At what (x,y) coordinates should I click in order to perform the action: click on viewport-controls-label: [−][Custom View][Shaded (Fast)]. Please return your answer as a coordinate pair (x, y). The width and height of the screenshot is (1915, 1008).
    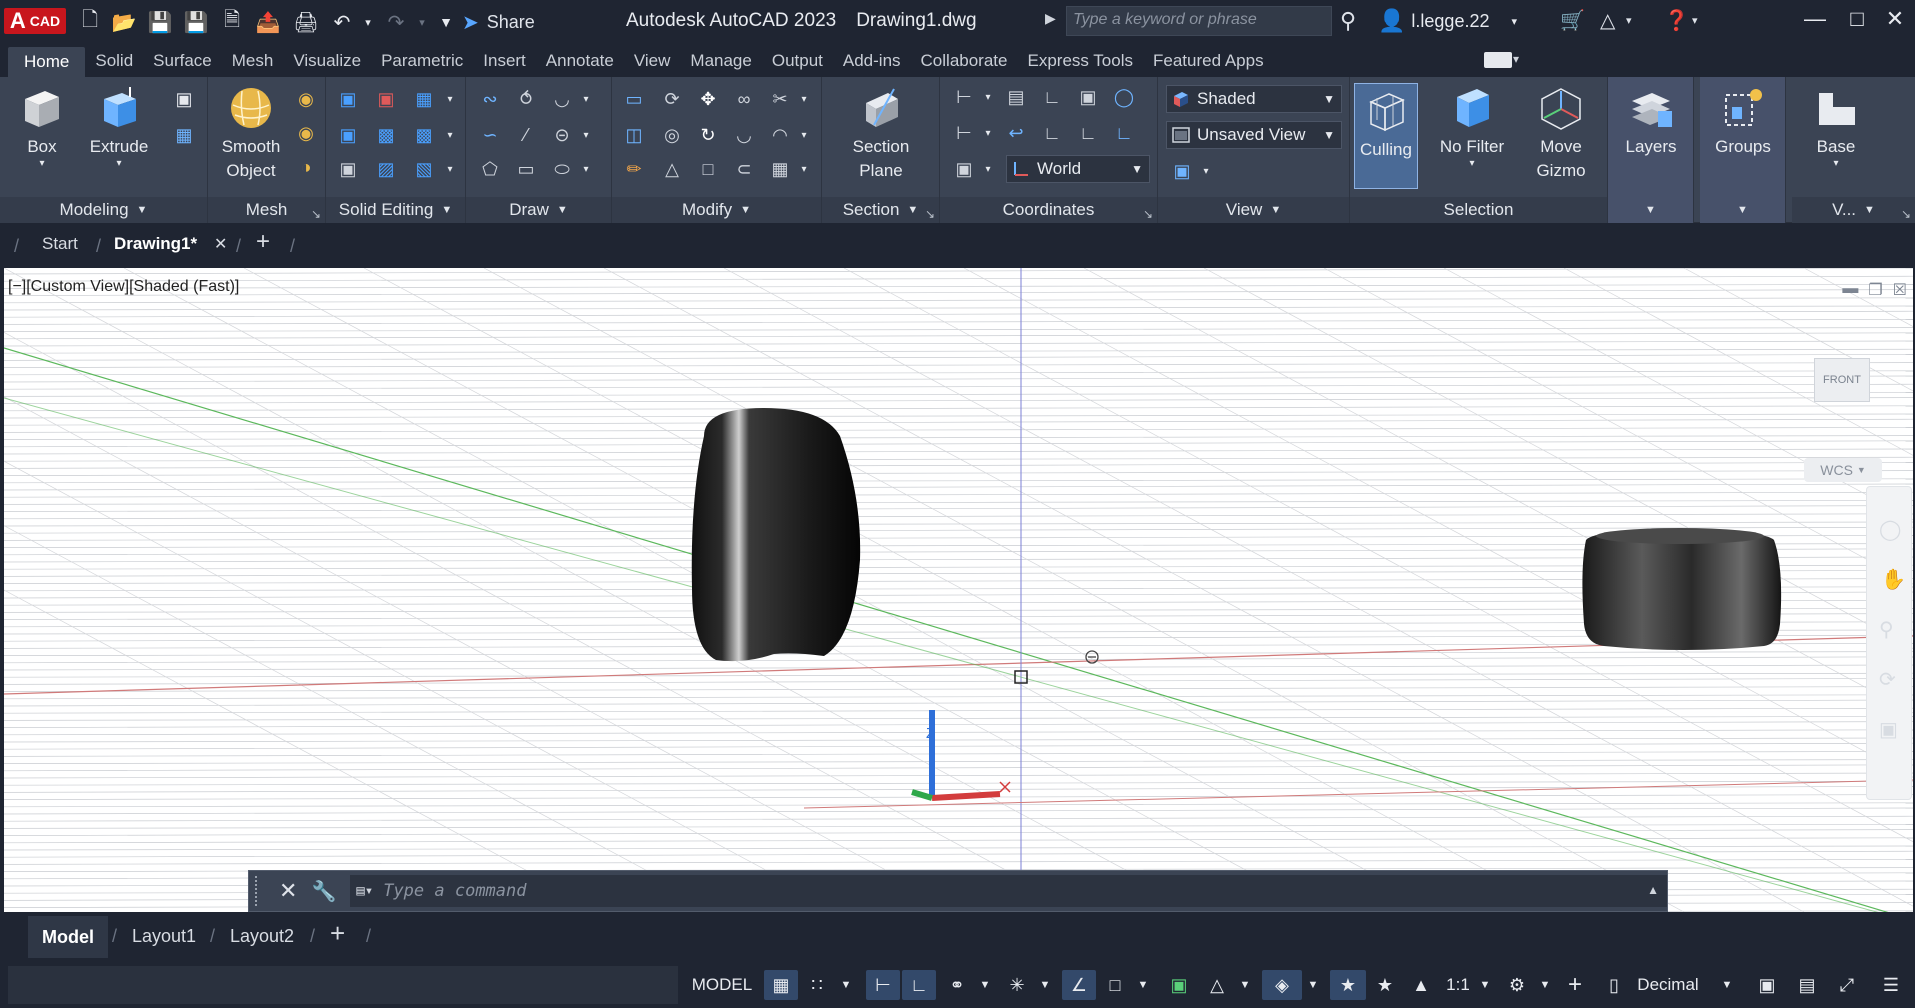
    Looking at the image, I should click on (123, 287).